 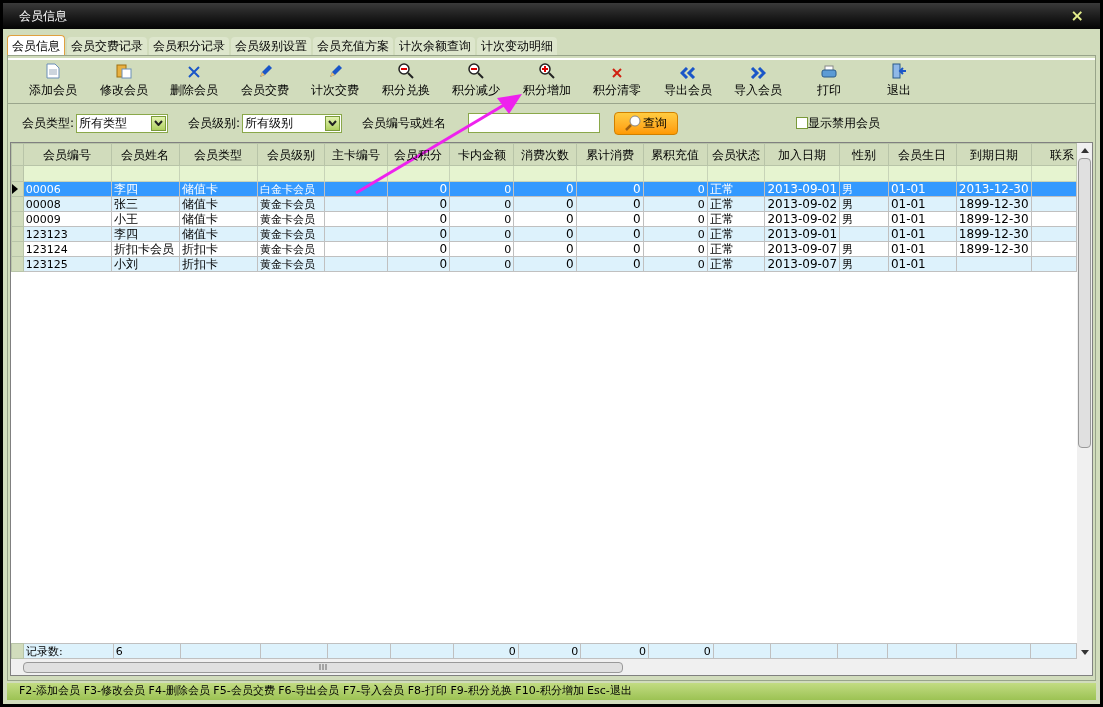 What do you see at coordinates (53, 81) in the screenshot?
I see `toolbar-button: 添加会员` at bounding box center [53, 81].